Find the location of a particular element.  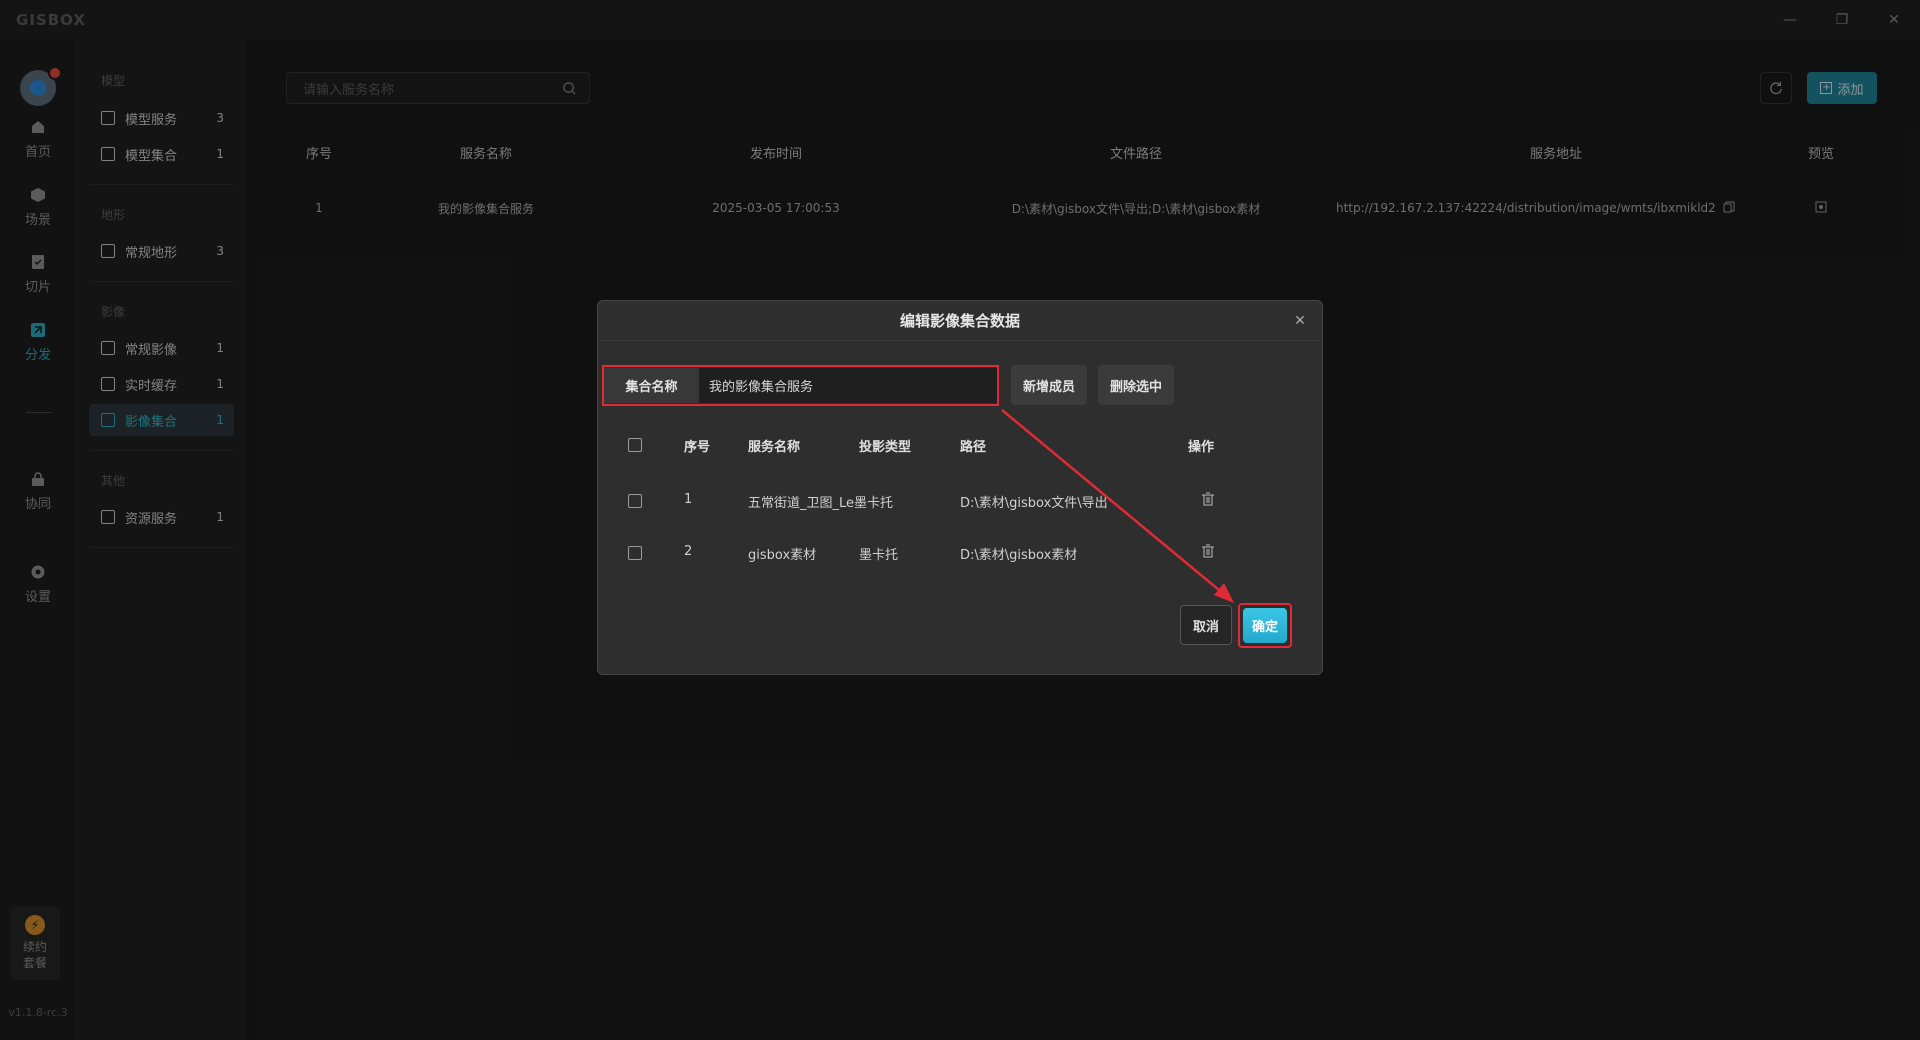

cell-service-name: gisbox素材 is located at coordinates (782, 555).